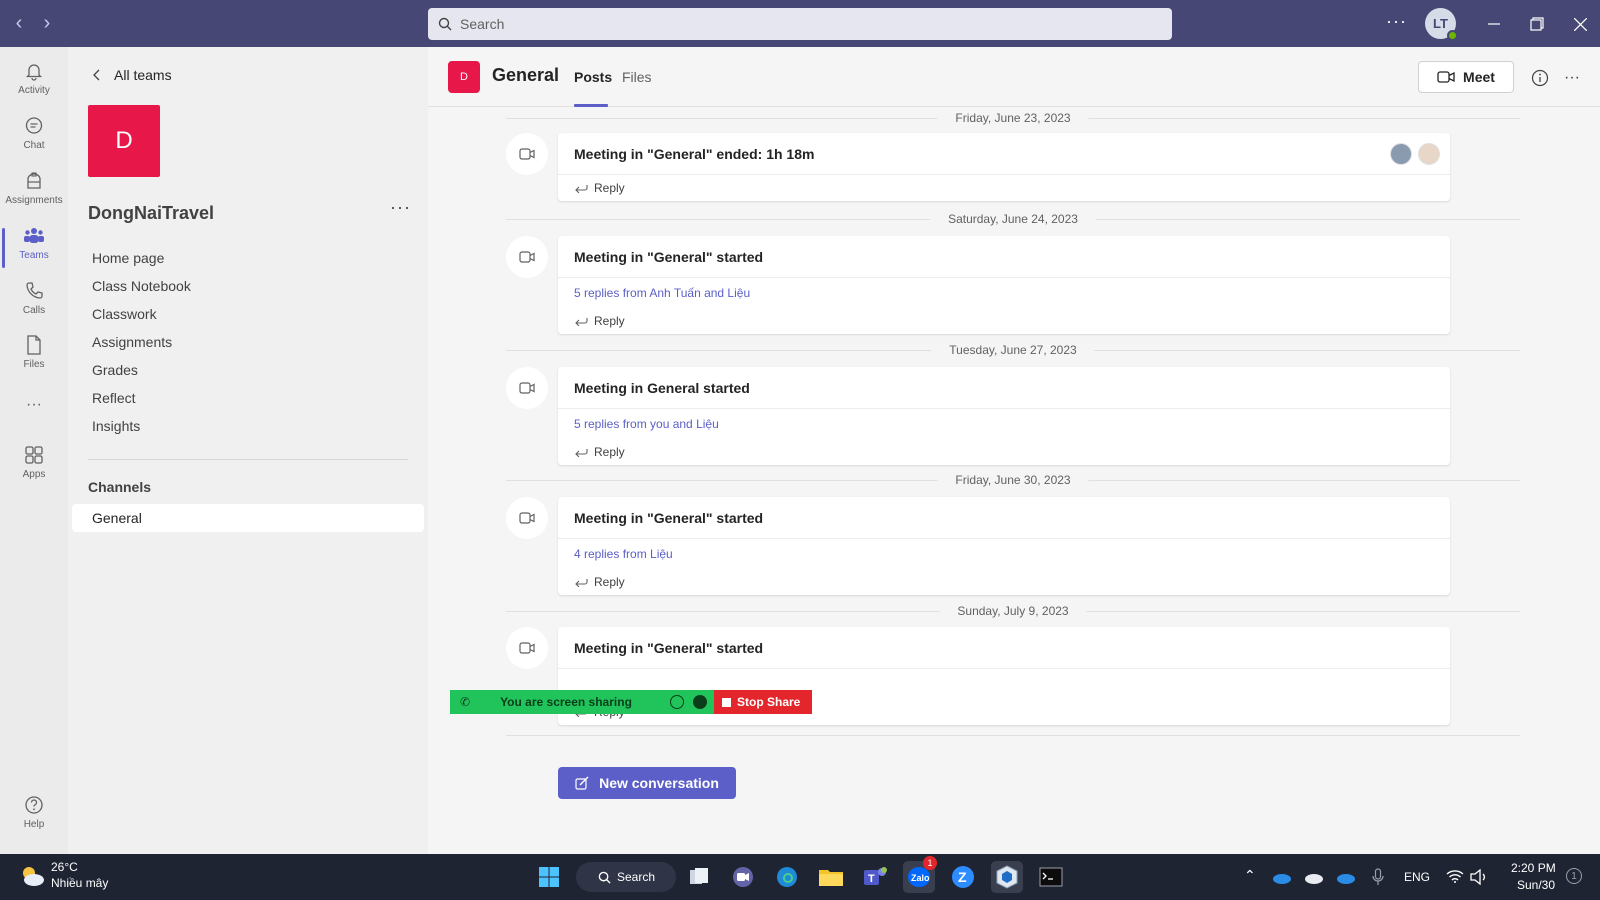 This screenshot has height=900, width=1600. I want to click on rail-item-help: Help, so click(34, 815).